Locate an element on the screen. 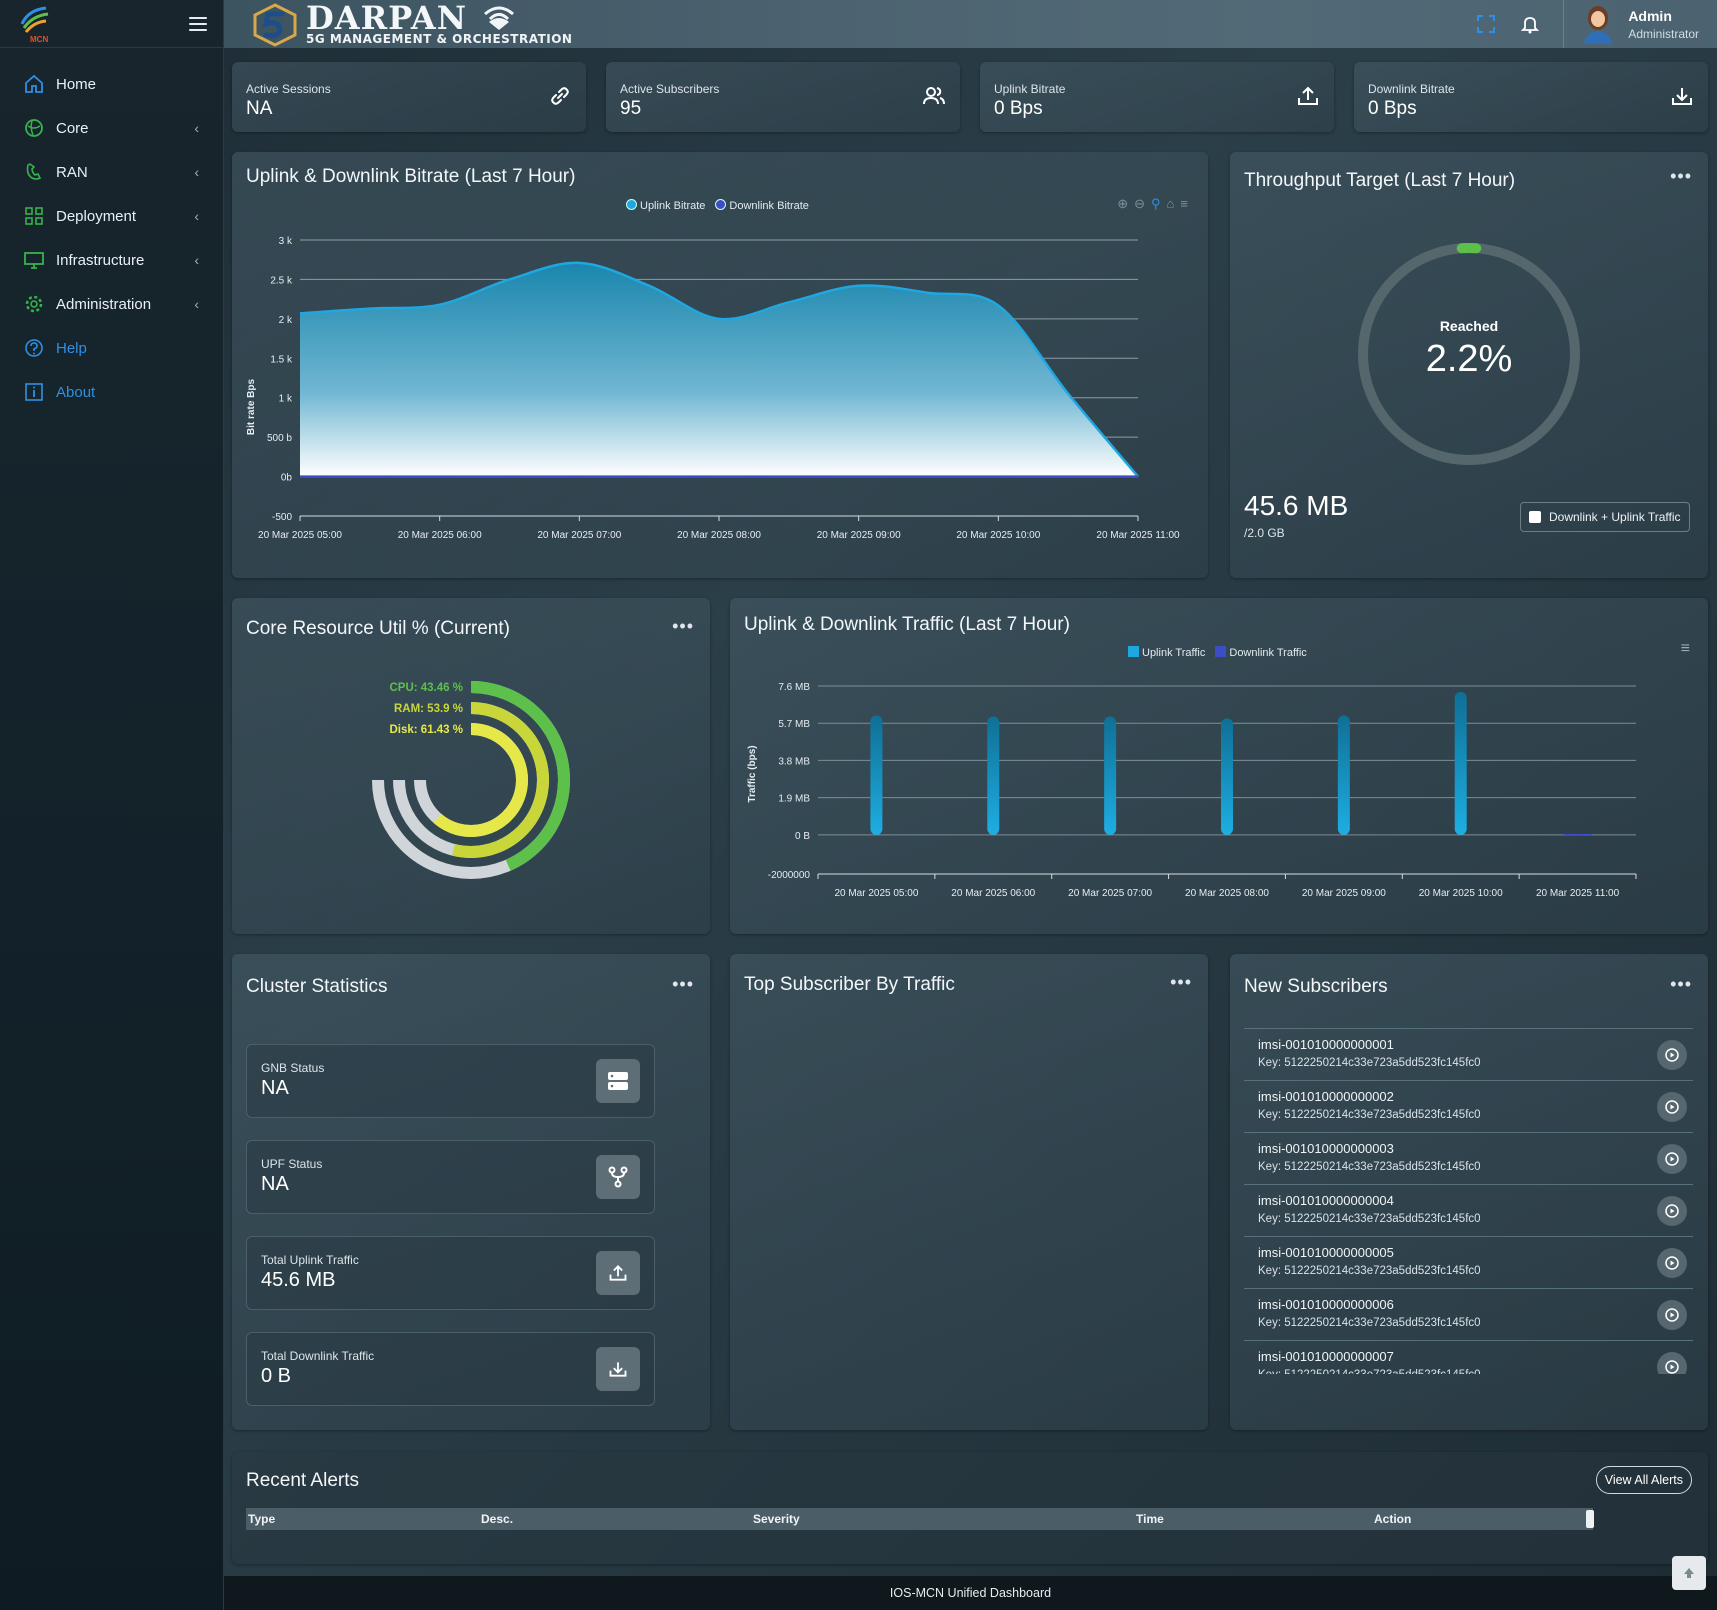  col-severity: Severity is located at coordinates (776, 1519).